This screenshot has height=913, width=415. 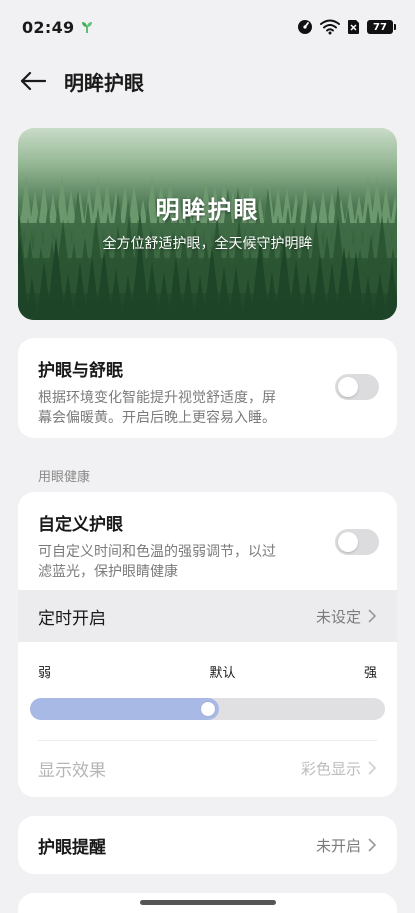 What do you see at coordinates (207, 81) in the screenshot?
I see `header: 明眸护眼` at bounding box center [207, 81].